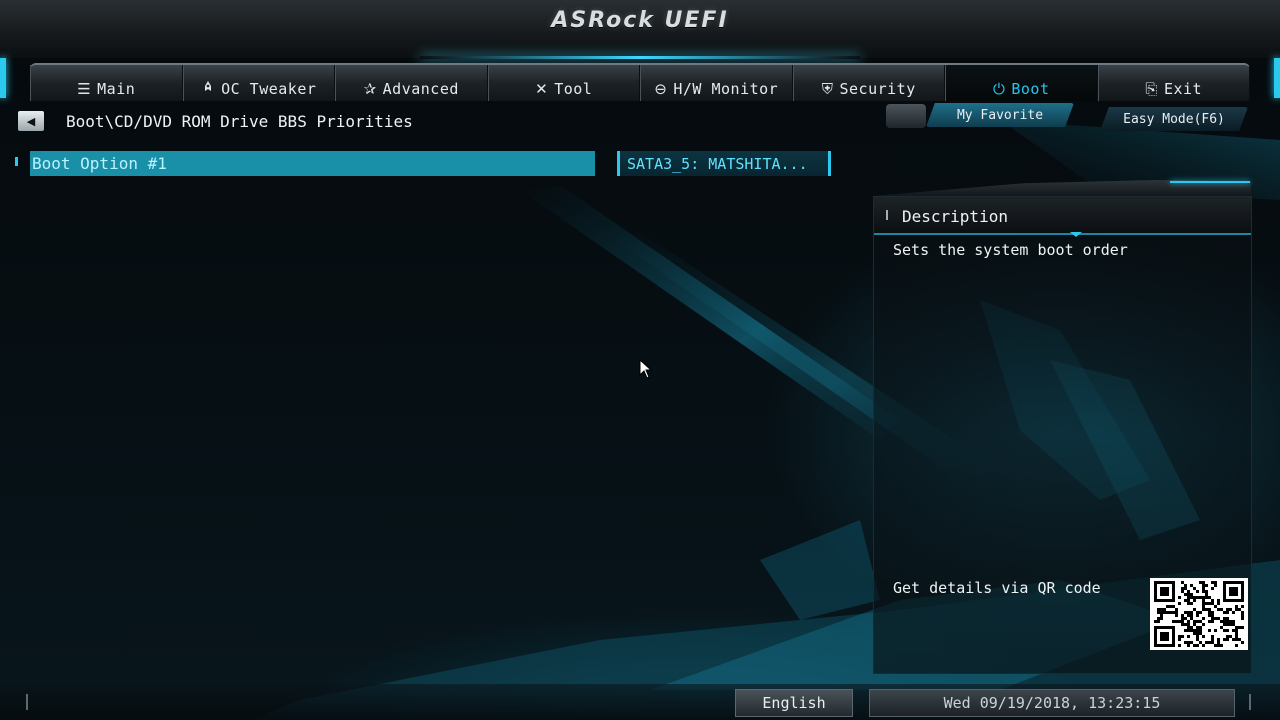  What do you see at coordinates (3, 78) in the screenshot?
I see `nav-edge-left` at bounding box center [3, 78].